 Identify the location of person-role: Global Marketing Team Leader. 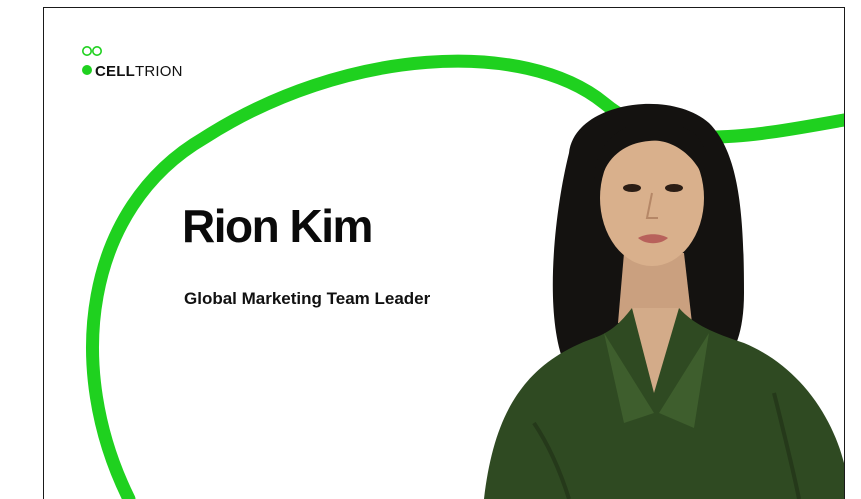
(307, 298).